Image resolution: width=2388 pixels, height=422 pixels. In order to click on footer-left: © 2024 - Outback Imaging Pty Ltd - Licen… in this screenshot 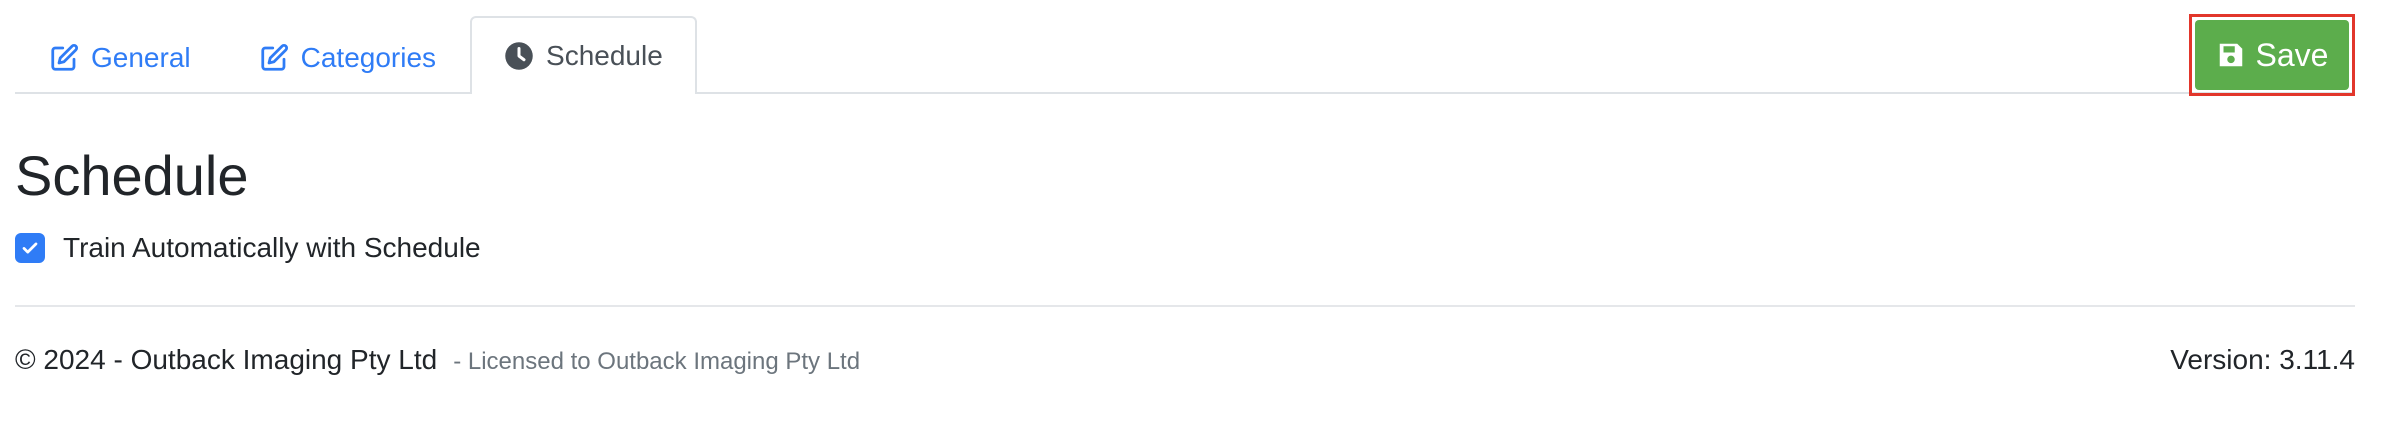, I will do `click(437, 360)`.